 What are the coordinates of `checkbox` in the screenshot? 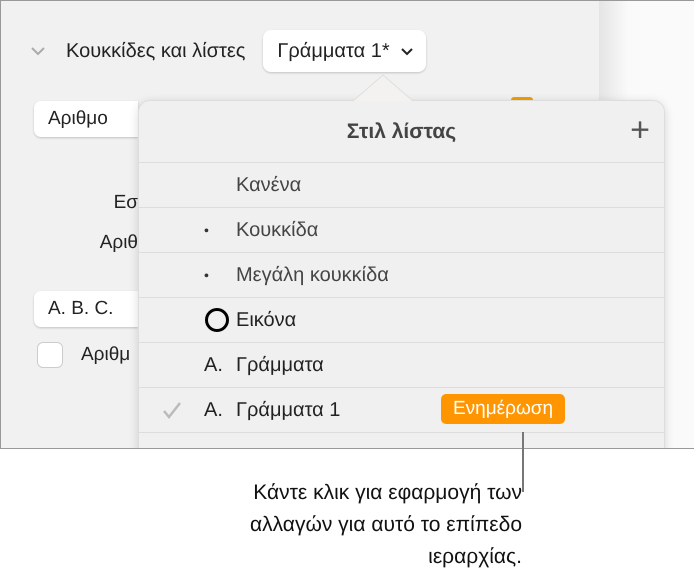 It's located at (50, 355).